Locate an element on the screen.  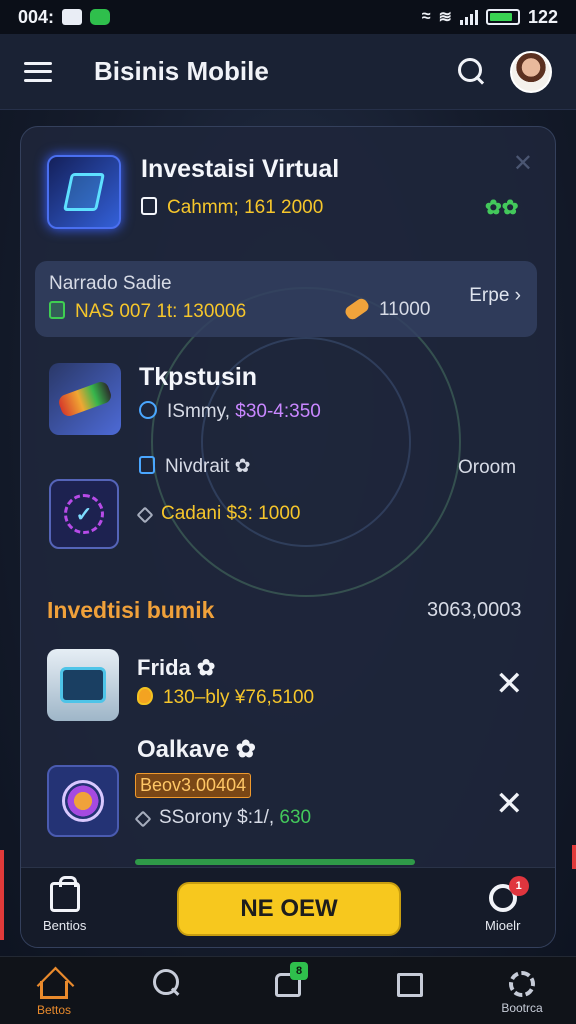
new-button: NE OEW is located at coordinates (289, 909).